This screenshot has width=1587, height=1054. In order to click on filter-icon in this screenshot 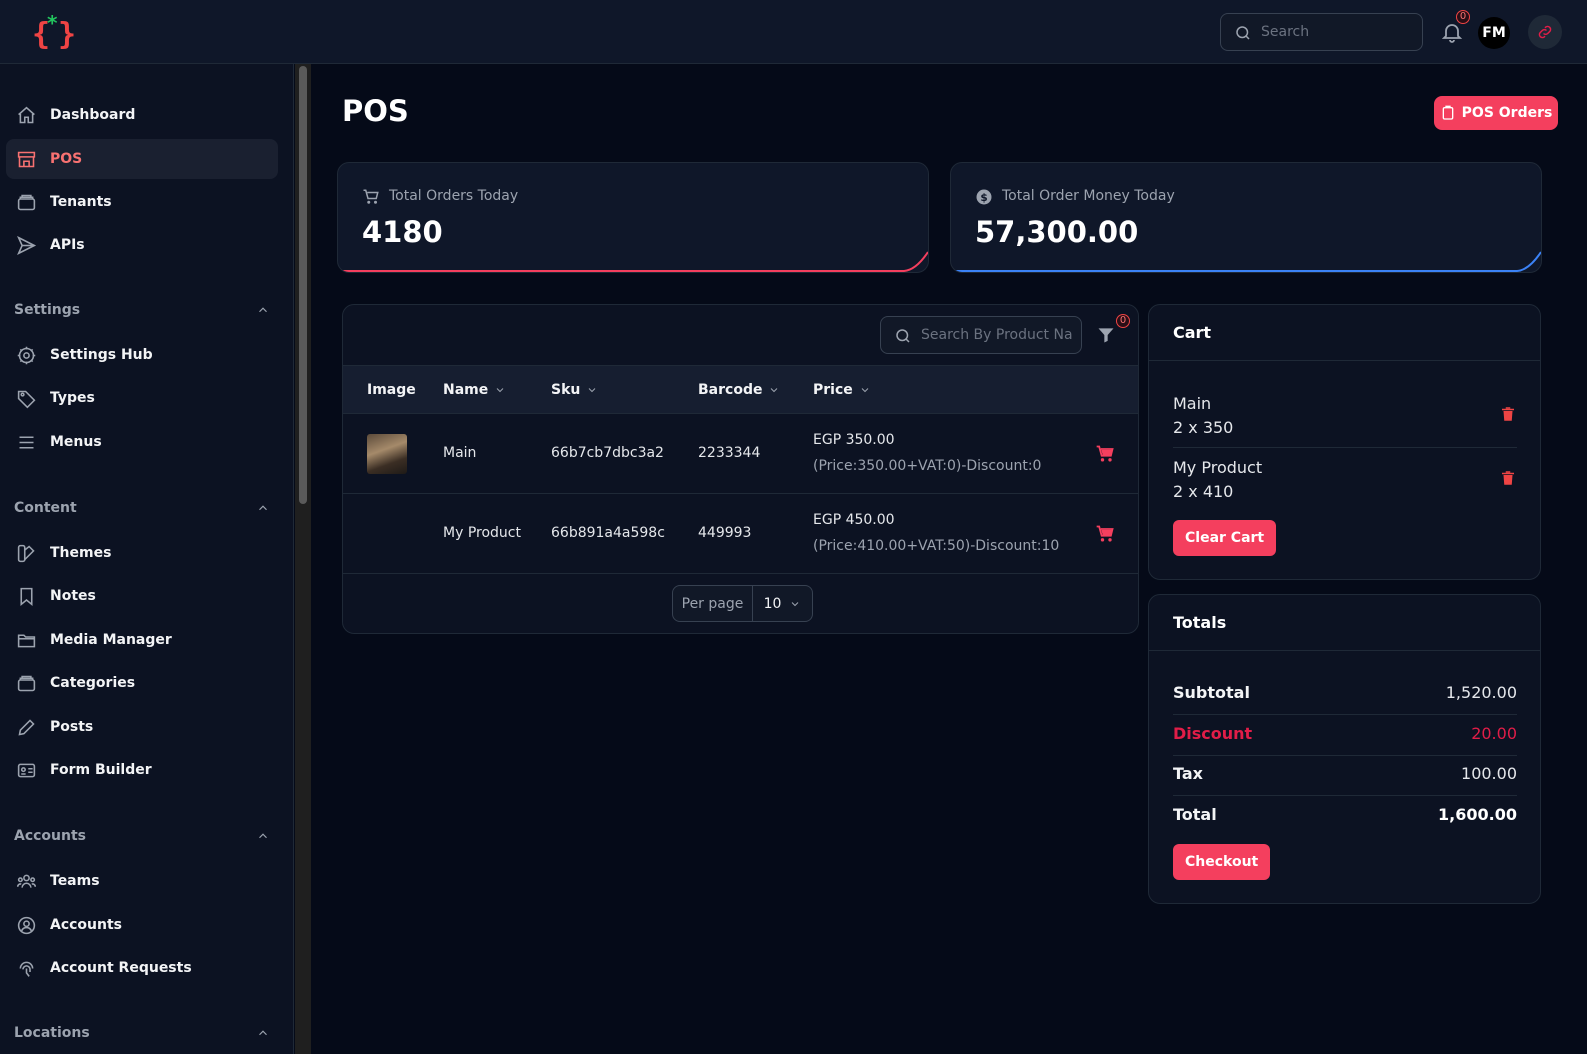, I will do `click(1106, 335)`.